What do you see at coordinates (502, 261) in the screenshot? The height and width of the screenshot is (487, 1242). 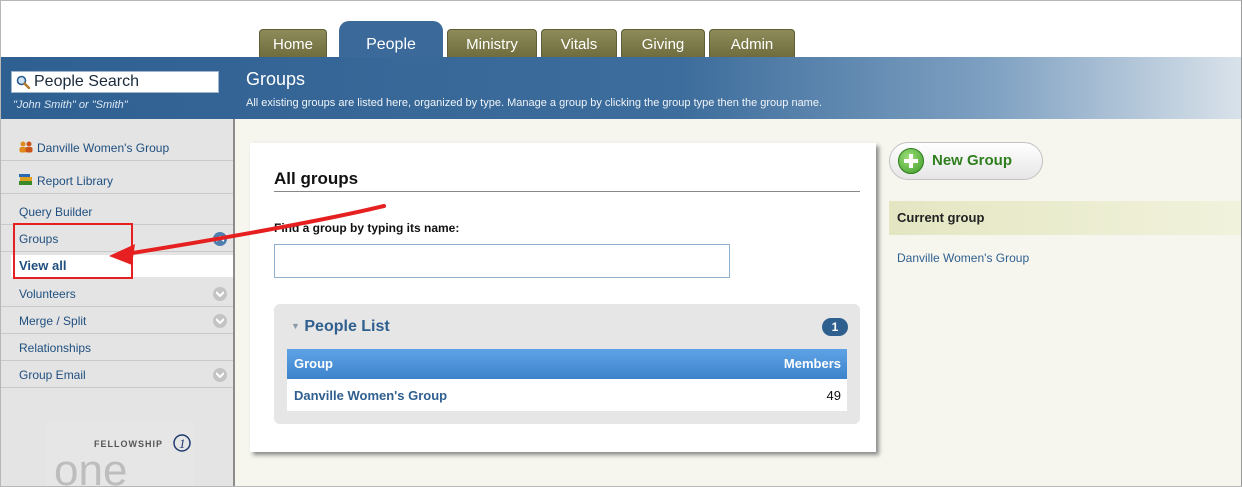 I see `find-group-input` at bounding box center [502, 261].